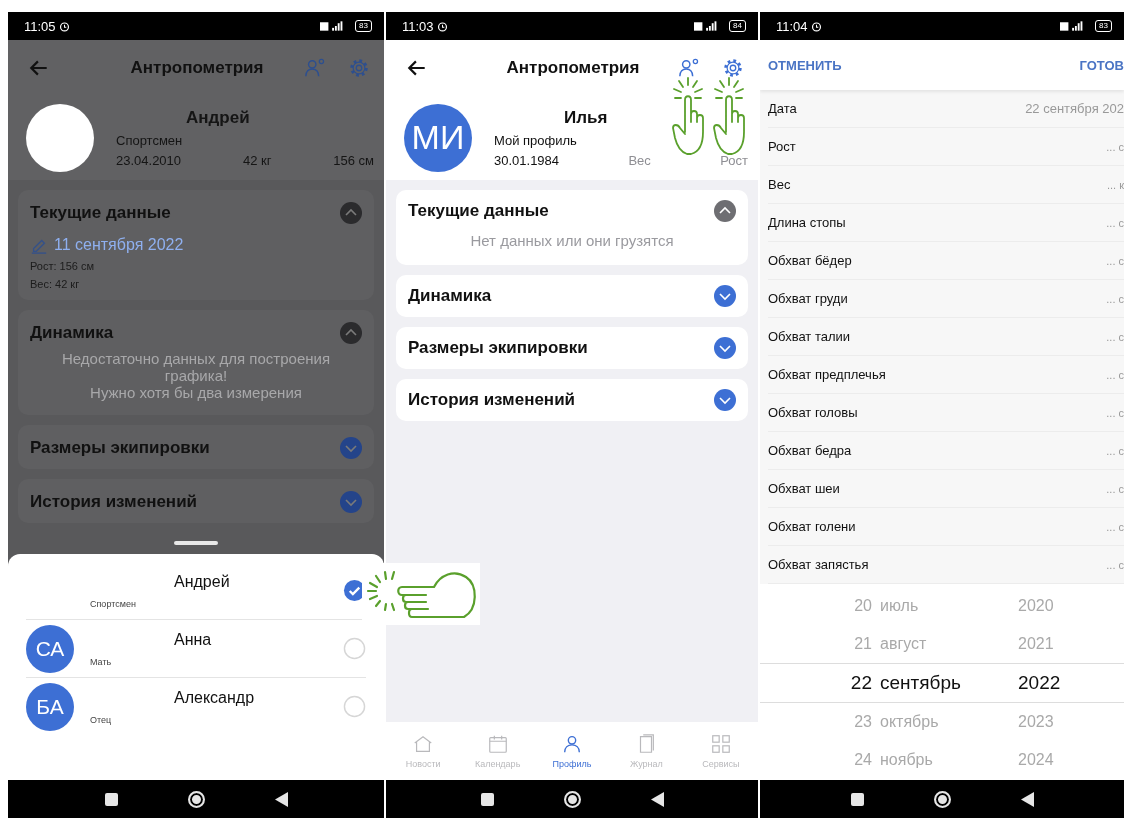 Image resolution: width=1124 pixels, height=818 pixels. I want to click on picker-year: 2022, so click(1048, 683).